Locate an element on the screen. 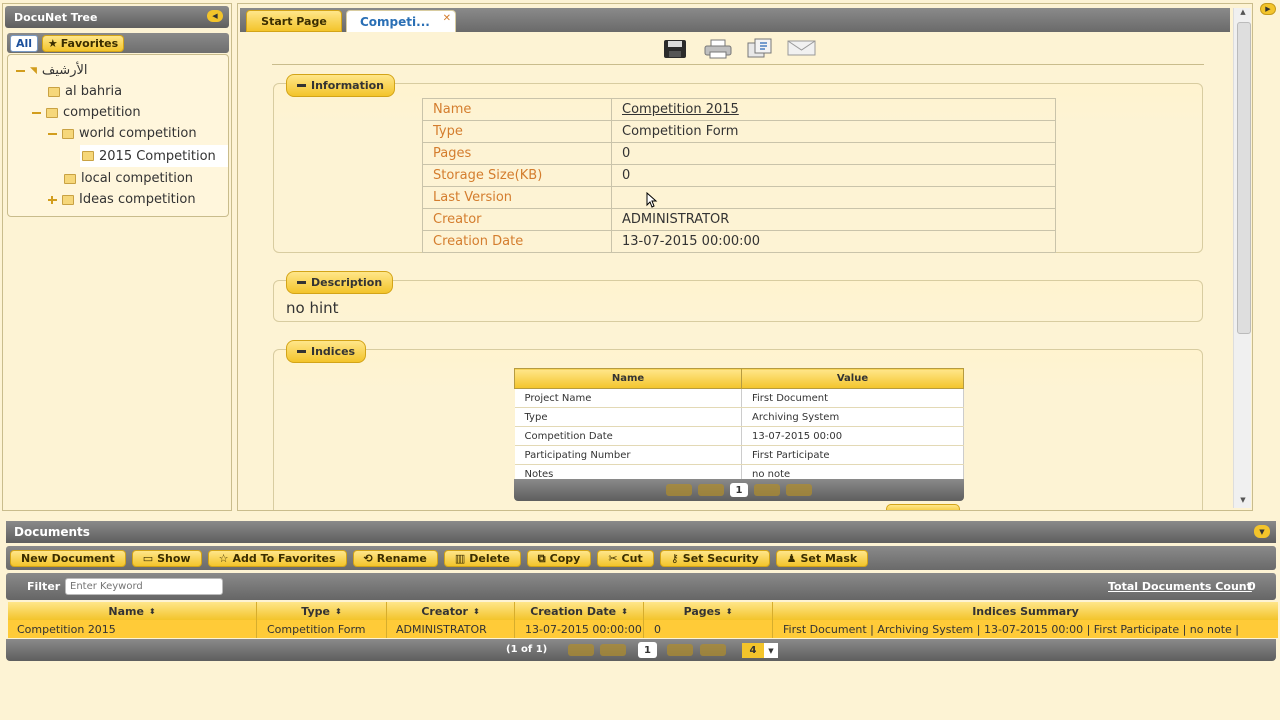 This screenshot has height=720, width=1280. tree-item-2015-competition: 2015 Competition is located at coordinates (154, 156).